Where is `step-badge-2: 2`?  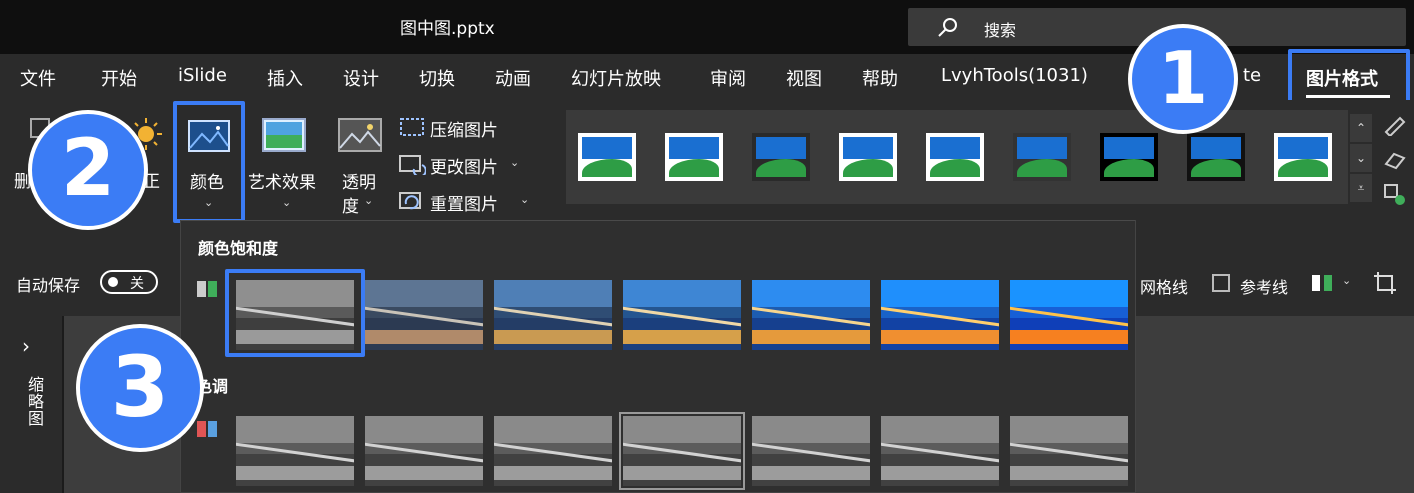 step-badge-2: 2 is located at coordinates (88, 170).